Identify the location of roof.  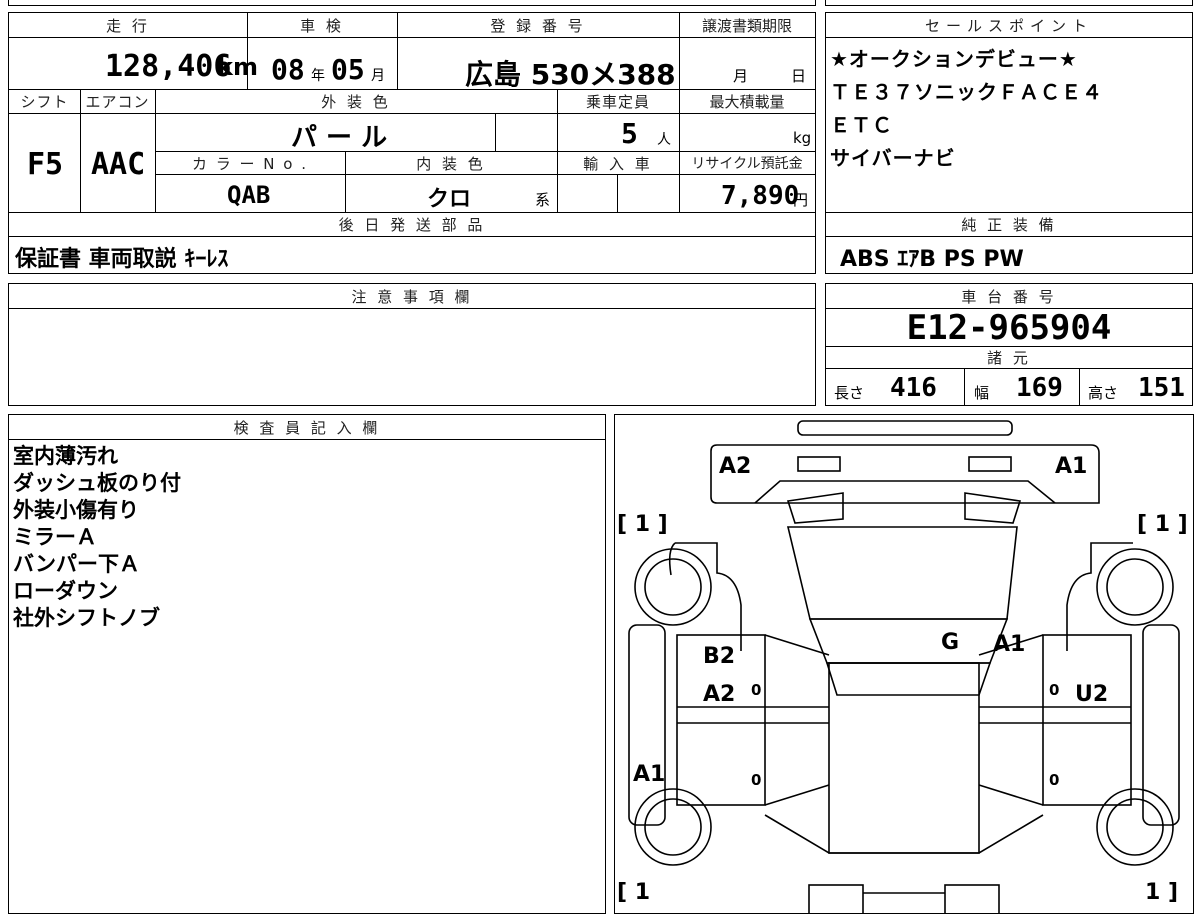
(904, 758).